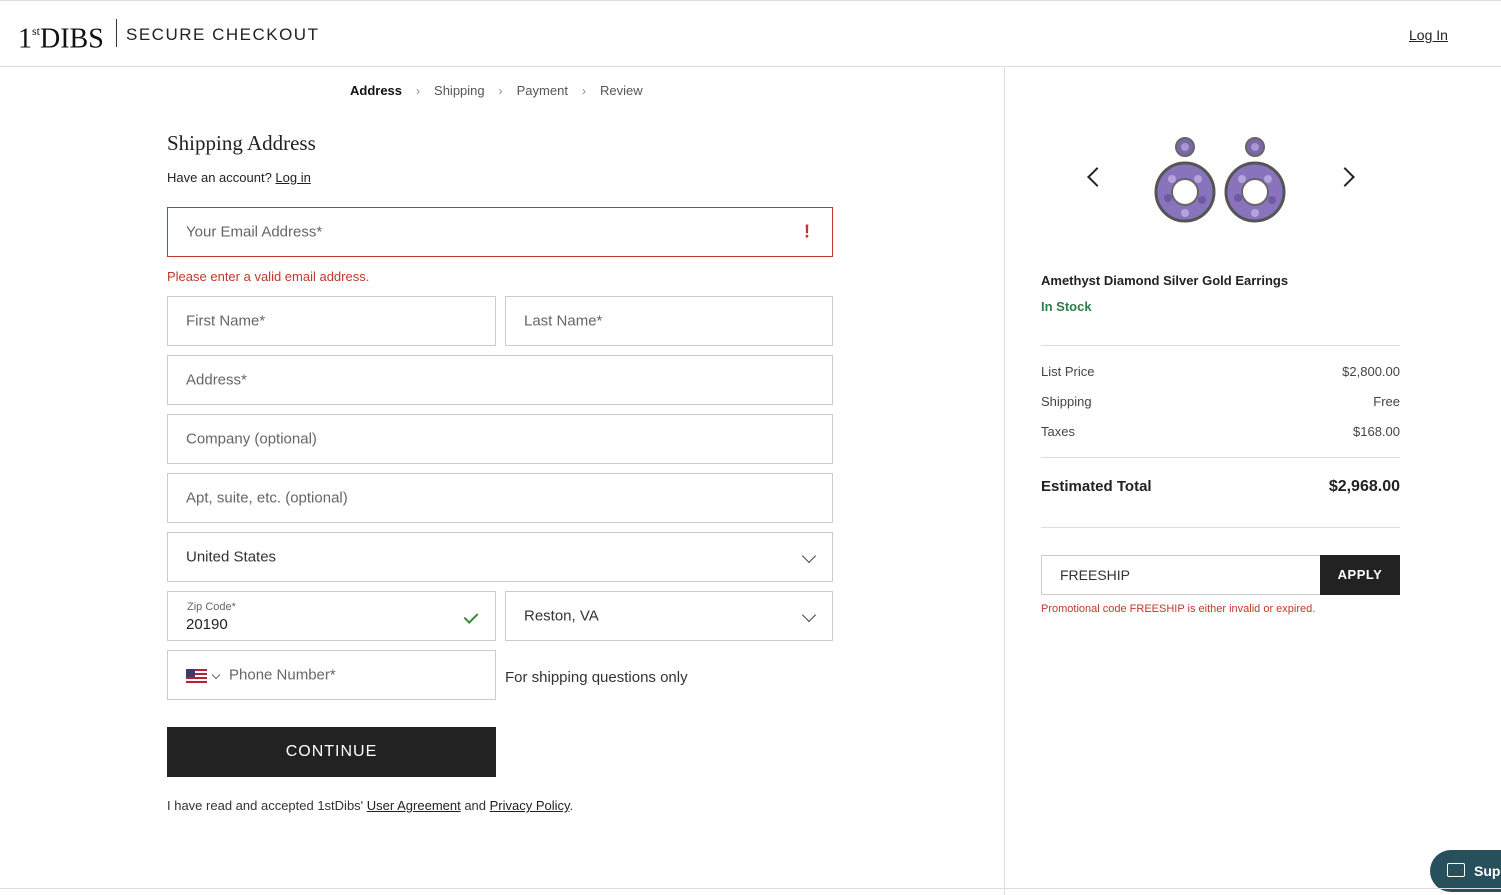  Describe the element at coordinates (596, 677) in the screenshot. I see `shipping-note: For shipping questions only` at that location.